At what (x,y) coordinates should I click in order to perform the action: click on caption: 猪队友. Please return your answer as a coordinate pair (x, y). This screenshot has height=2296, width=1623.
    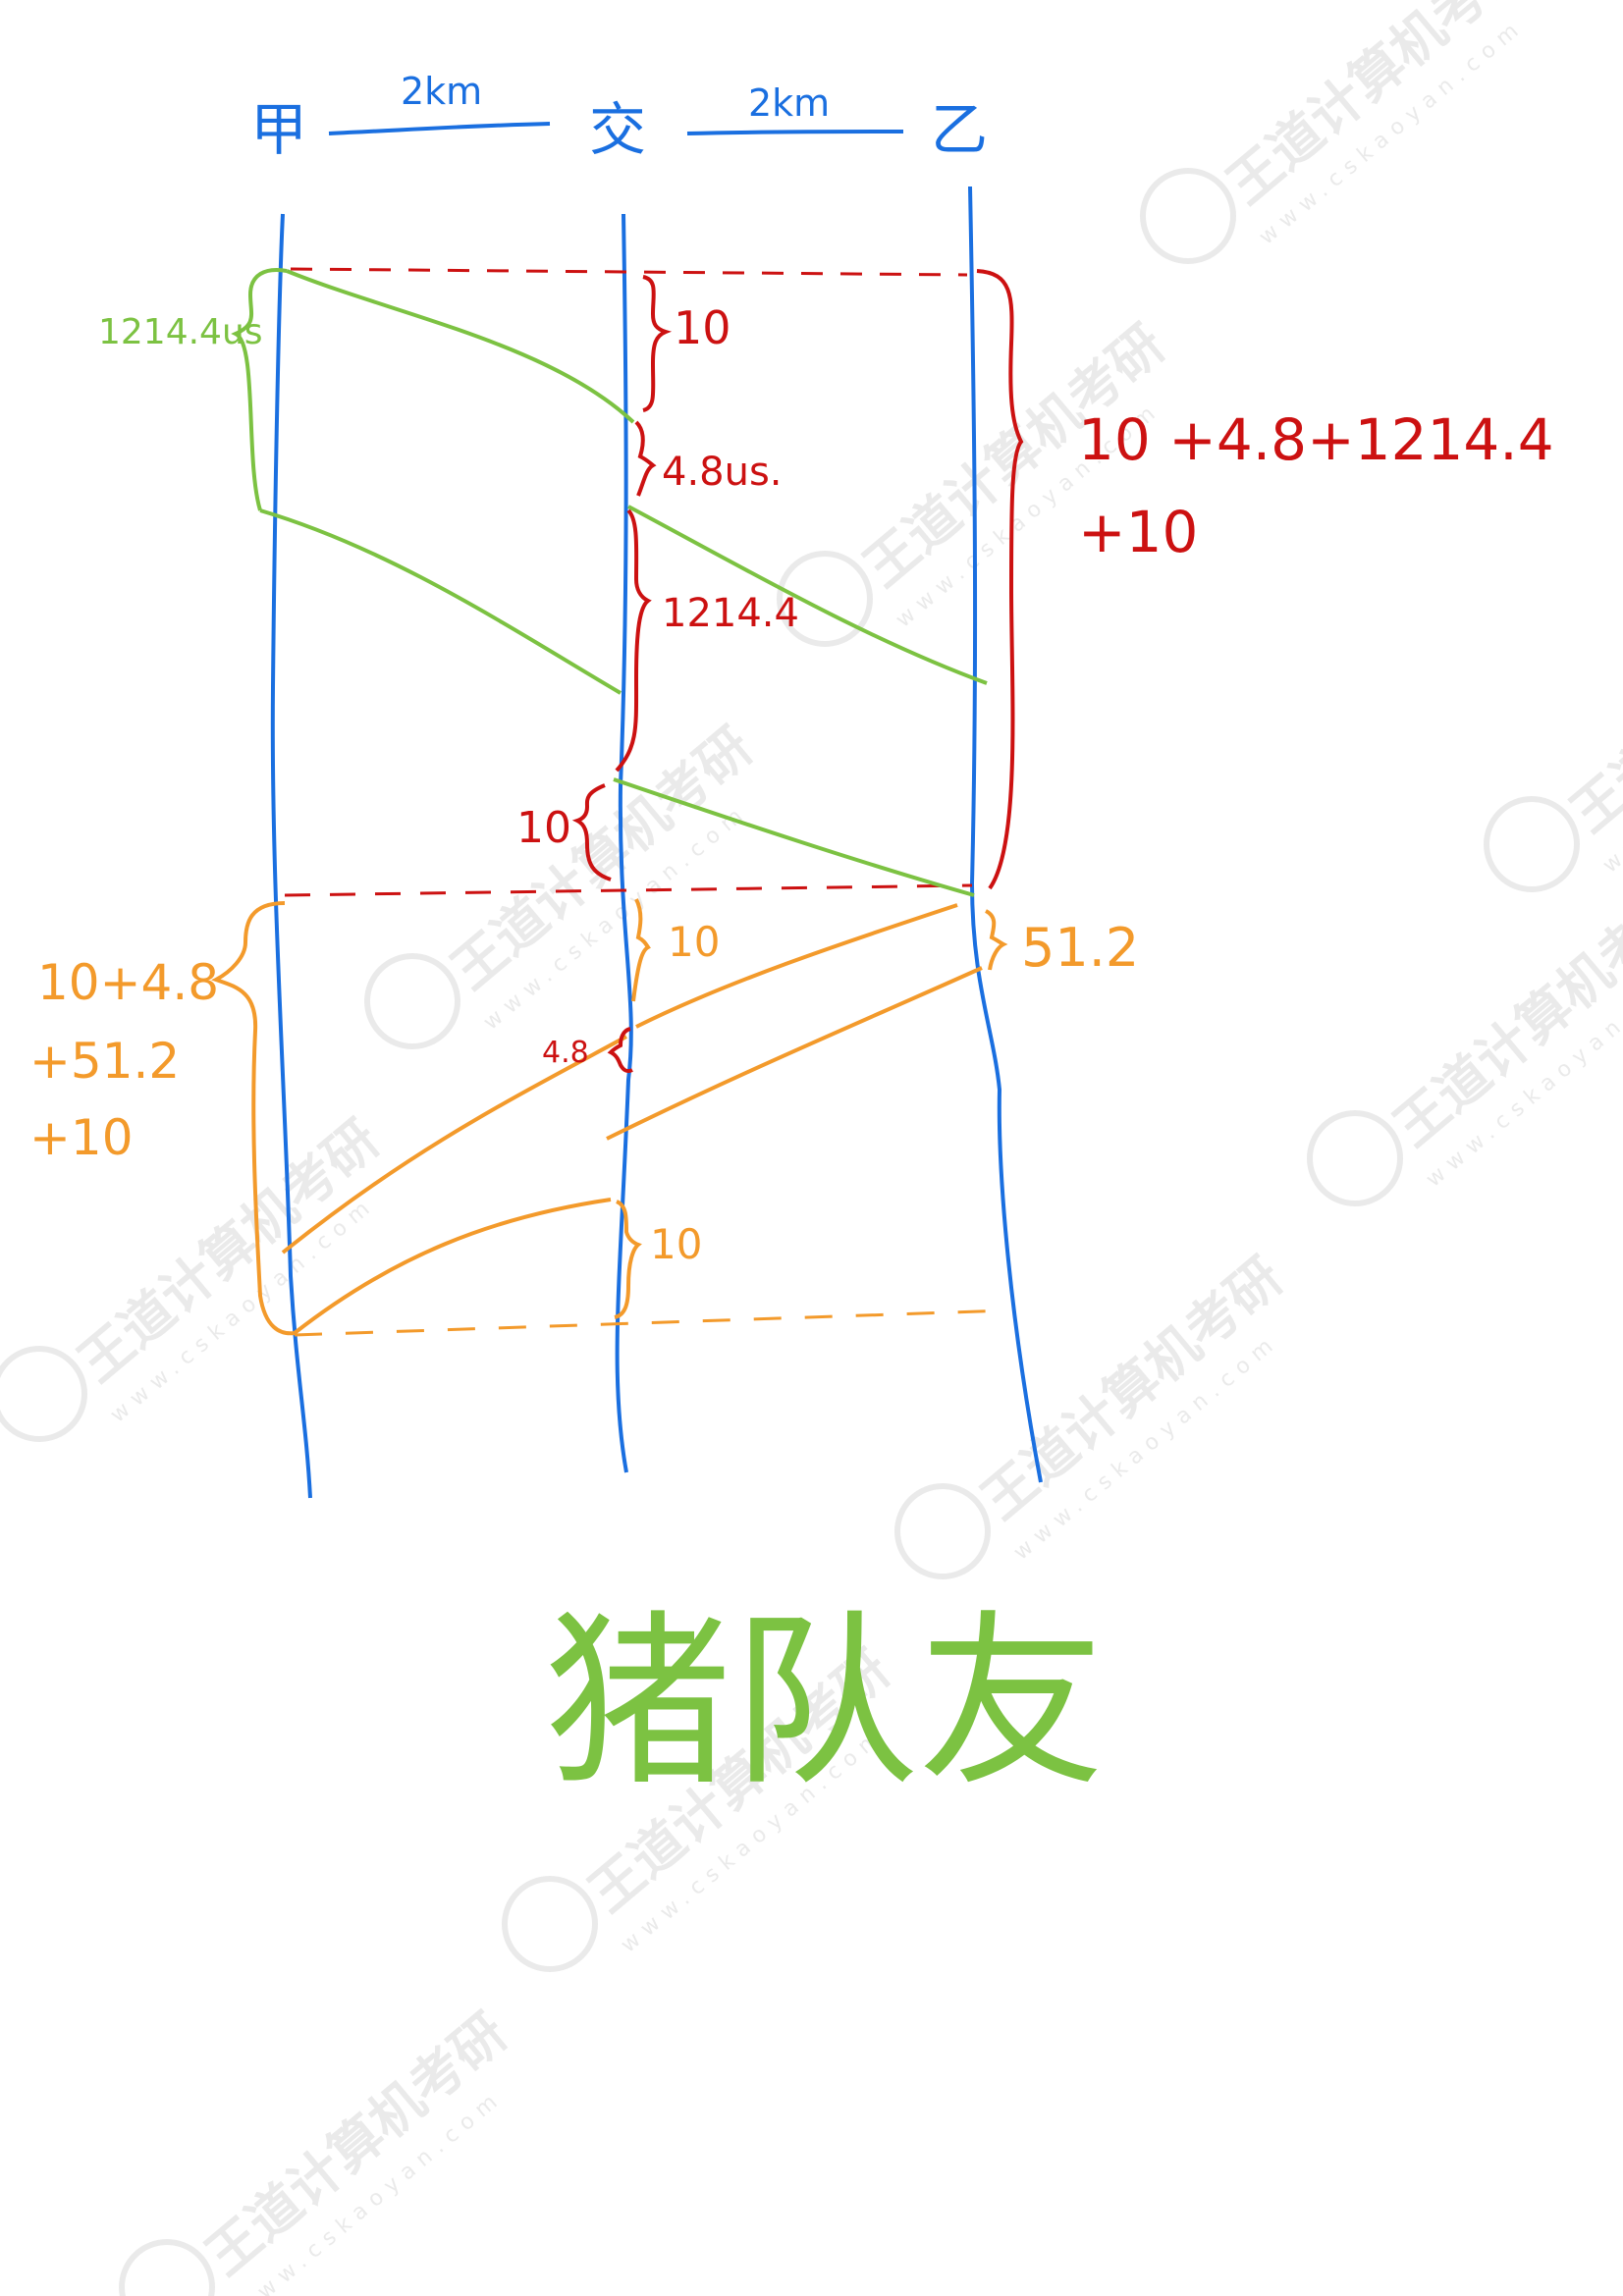
    Looking at the image, I should click on (825, 1702).